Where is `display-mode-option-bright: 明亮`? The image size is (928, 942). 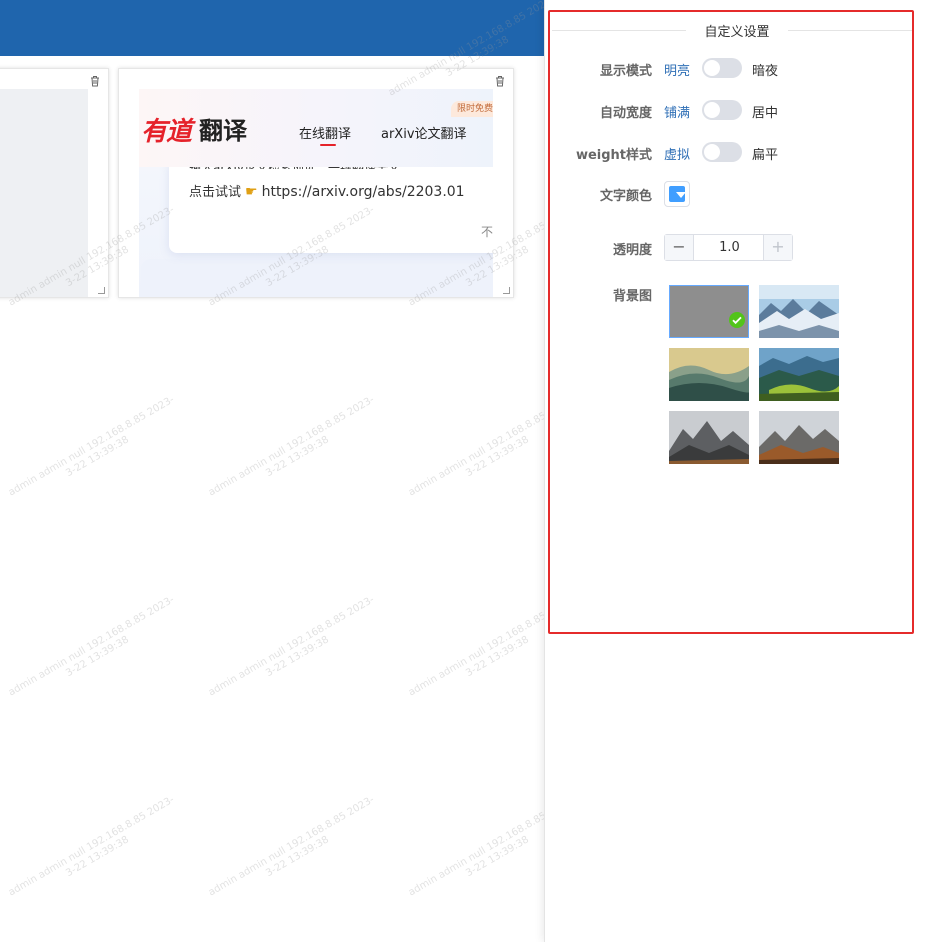
display-mode-option-bright: 明亮 is located at coordinates (677, 69).